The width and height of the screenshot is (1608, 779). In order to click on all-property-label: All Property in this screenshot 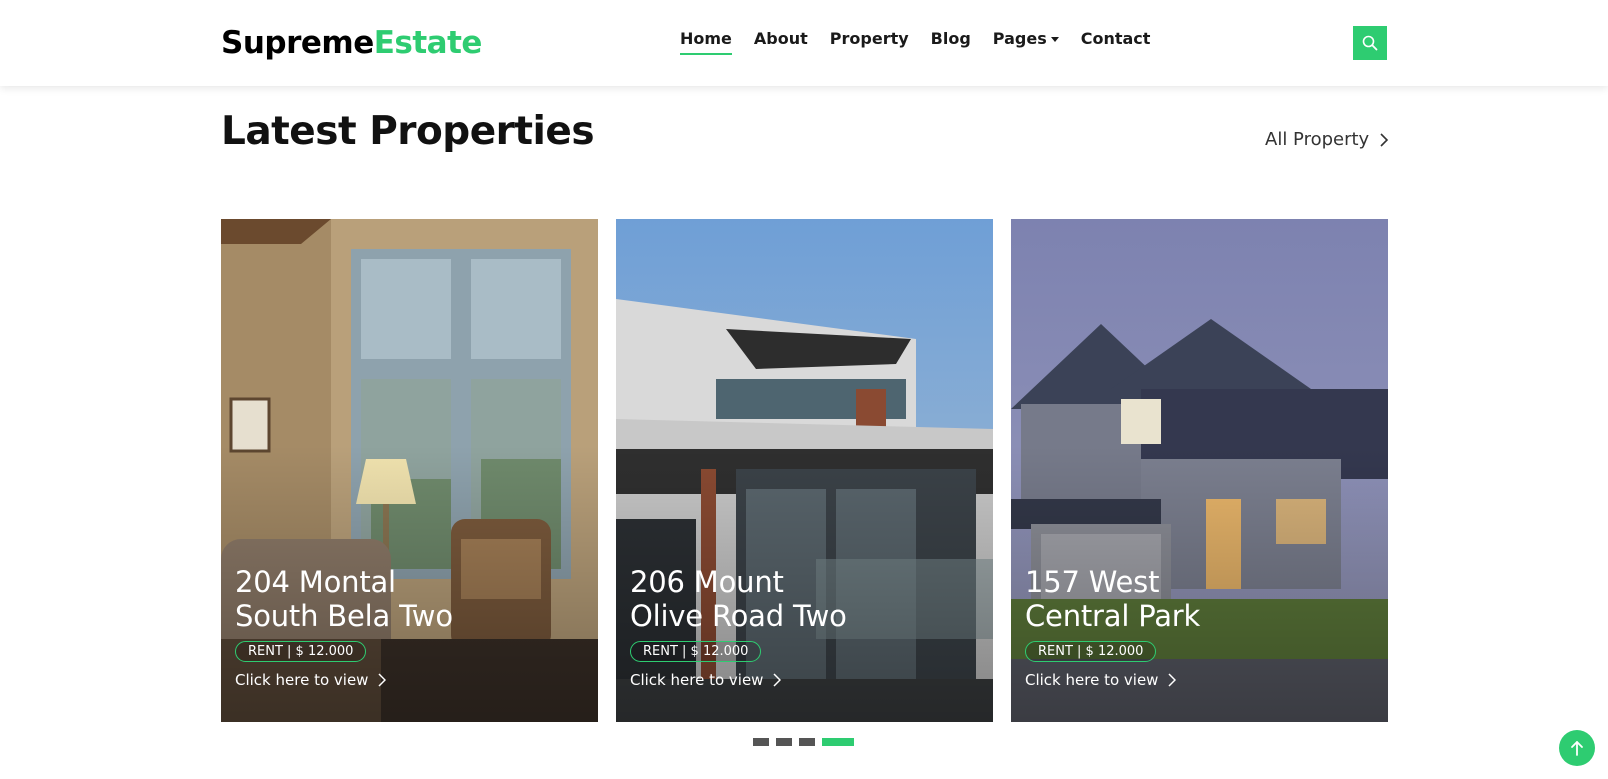, I will do `click(1317, 139)`.